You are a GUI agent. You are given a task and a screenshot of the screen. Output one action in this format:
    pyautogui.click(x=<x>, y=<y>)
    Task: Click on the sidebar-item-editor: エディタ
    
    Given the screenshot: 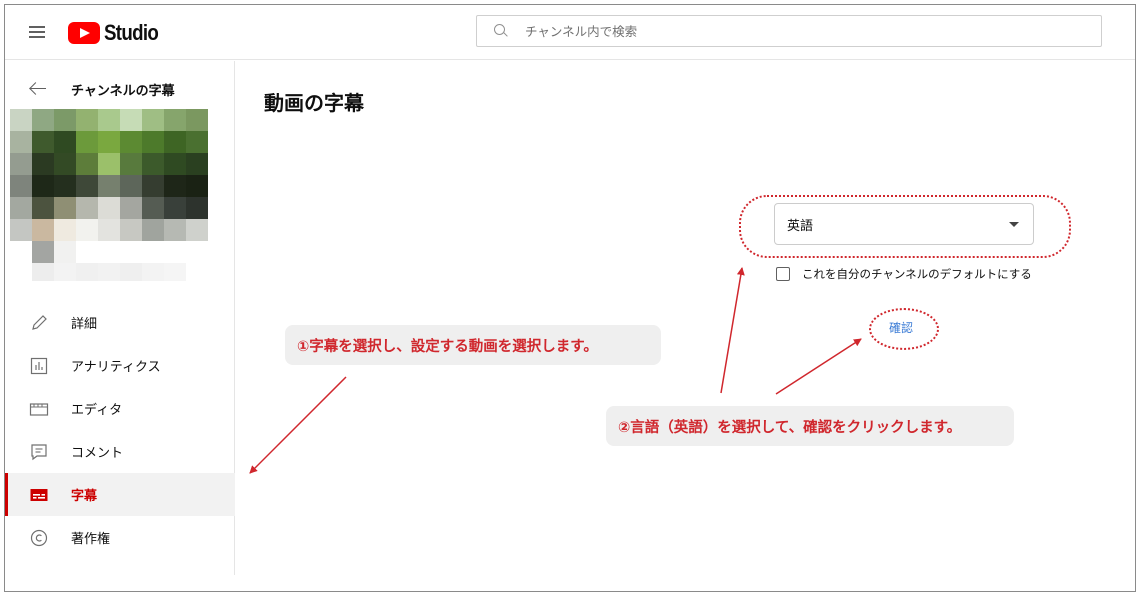 What is the action you would take?
    pyautogui.click(x=120, y=408)
    